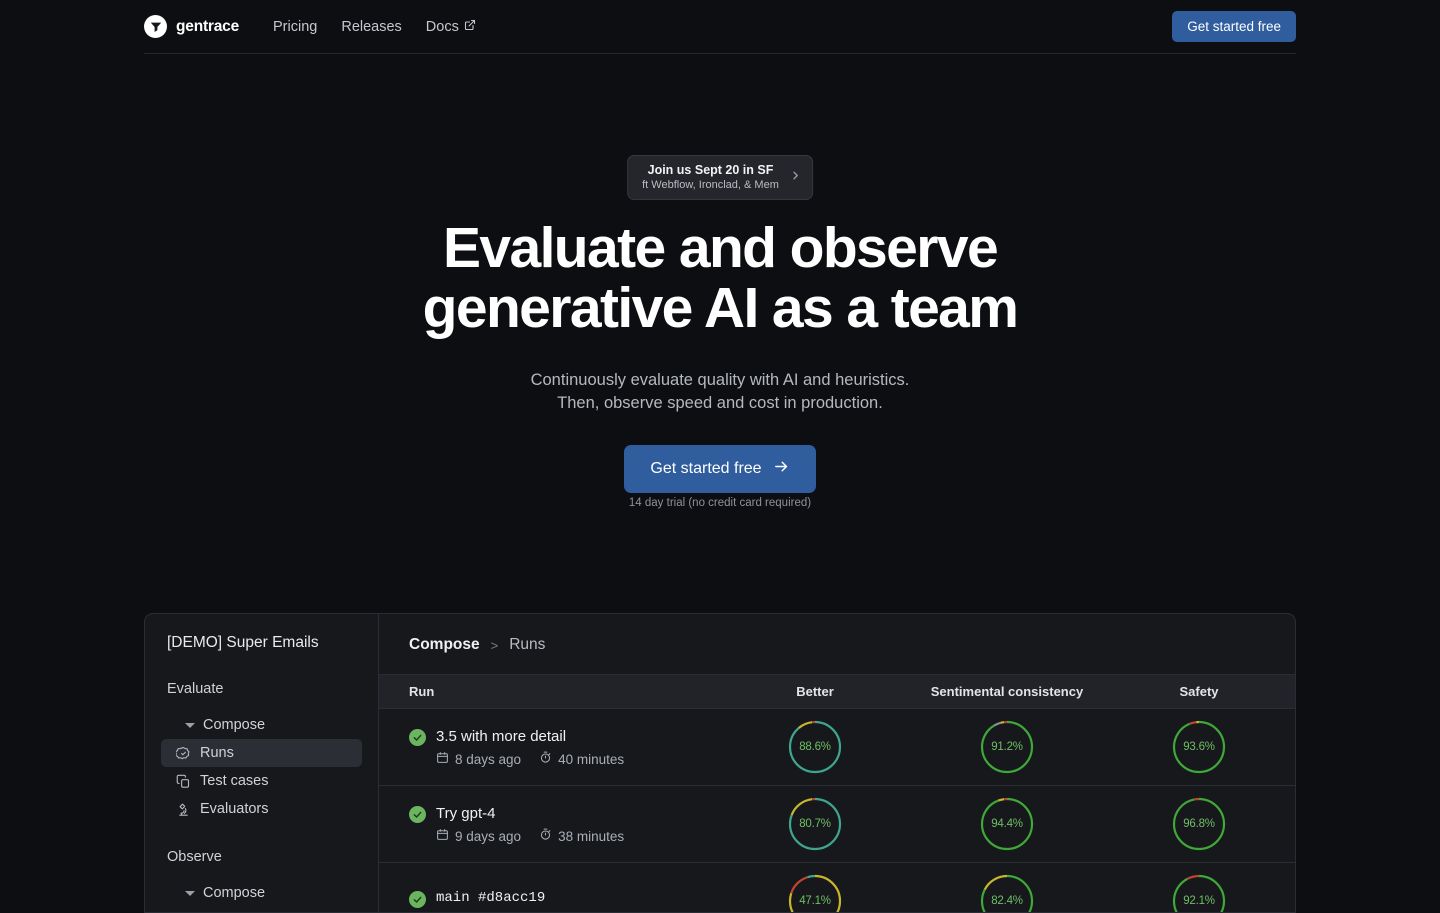 This screenshot has width=1440, height=913. Describe the element at coordinates (720, 248) in the screenshot. I see `headline-line-1: Evaluate and observe` at that location.